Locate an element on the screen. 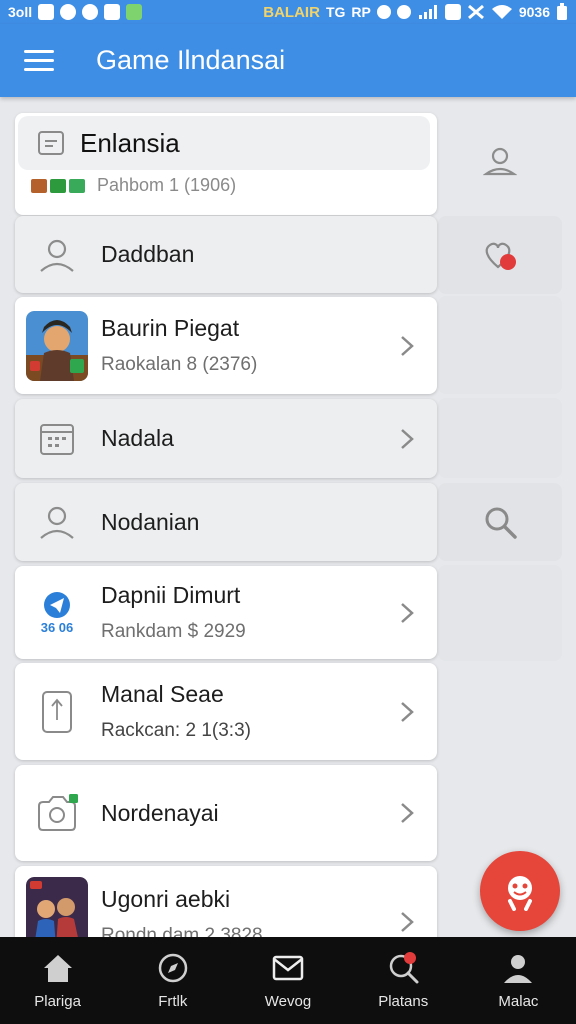  list-item-title: Nadala is located at coordinates (137, 438).